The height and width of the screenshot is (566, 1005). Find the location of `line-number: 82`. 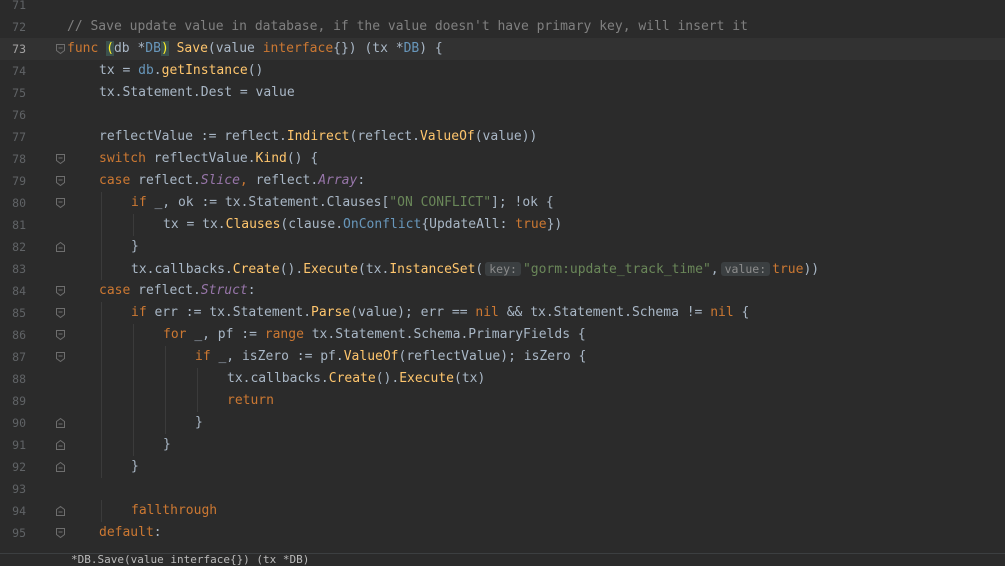

line-number: 82 is located at coordinates (19, 247).